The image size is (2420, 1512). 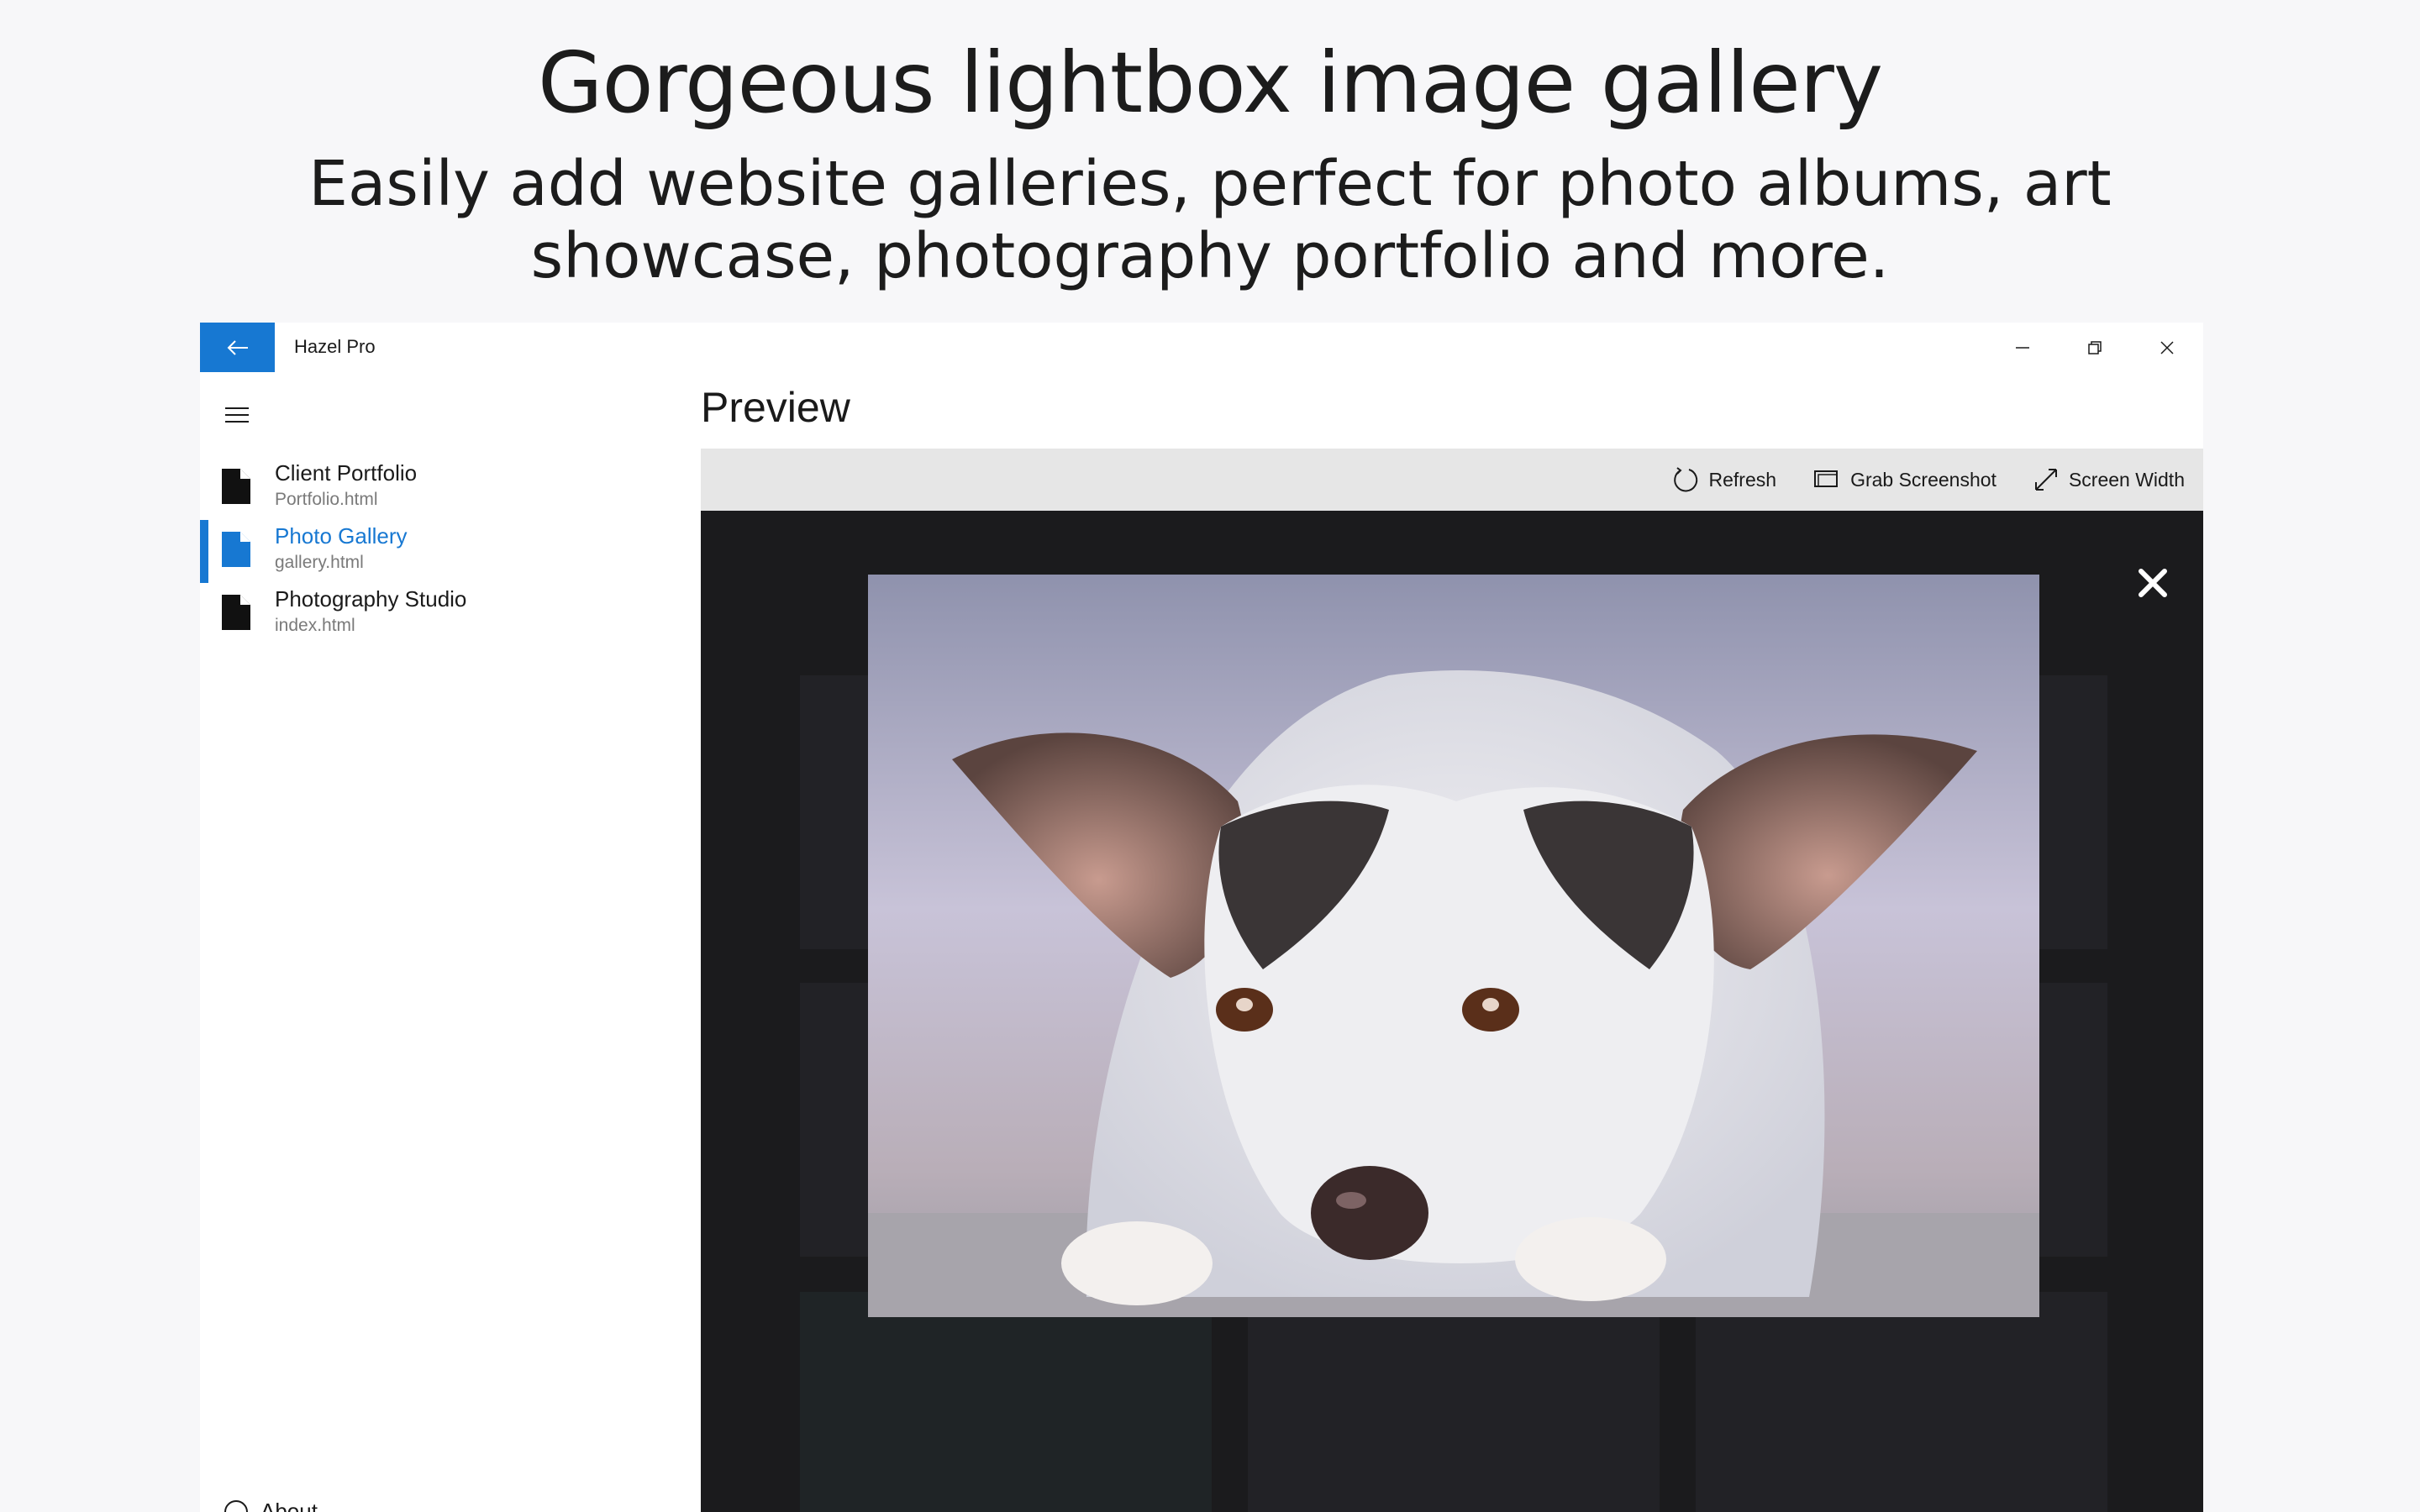 What do you see at coordinates (335, 346) in the screenshot?
I see `app-title: Hazel Pro` at bounding box center [335, 346].